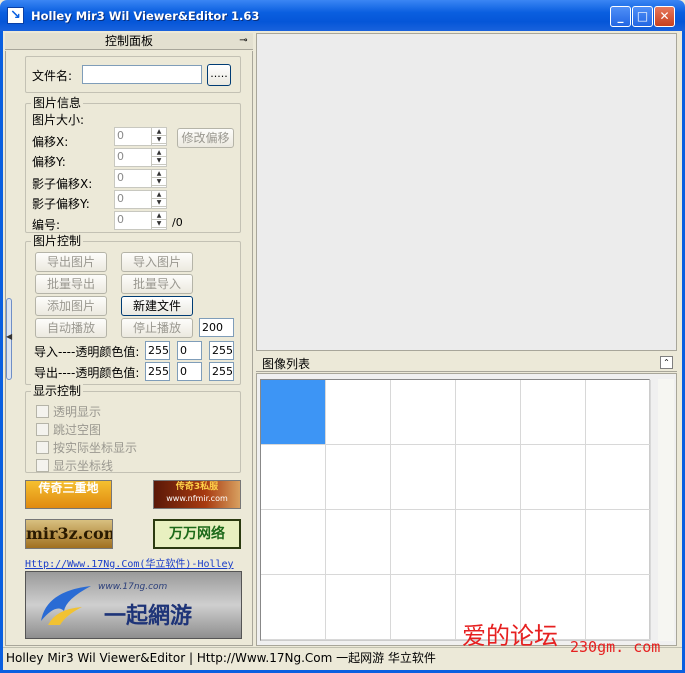  What do you see at coordinates (140, 220) in the screenshot?
I see `index-stepper: 0 ▲ ▼` at bounding box center [140, 220].